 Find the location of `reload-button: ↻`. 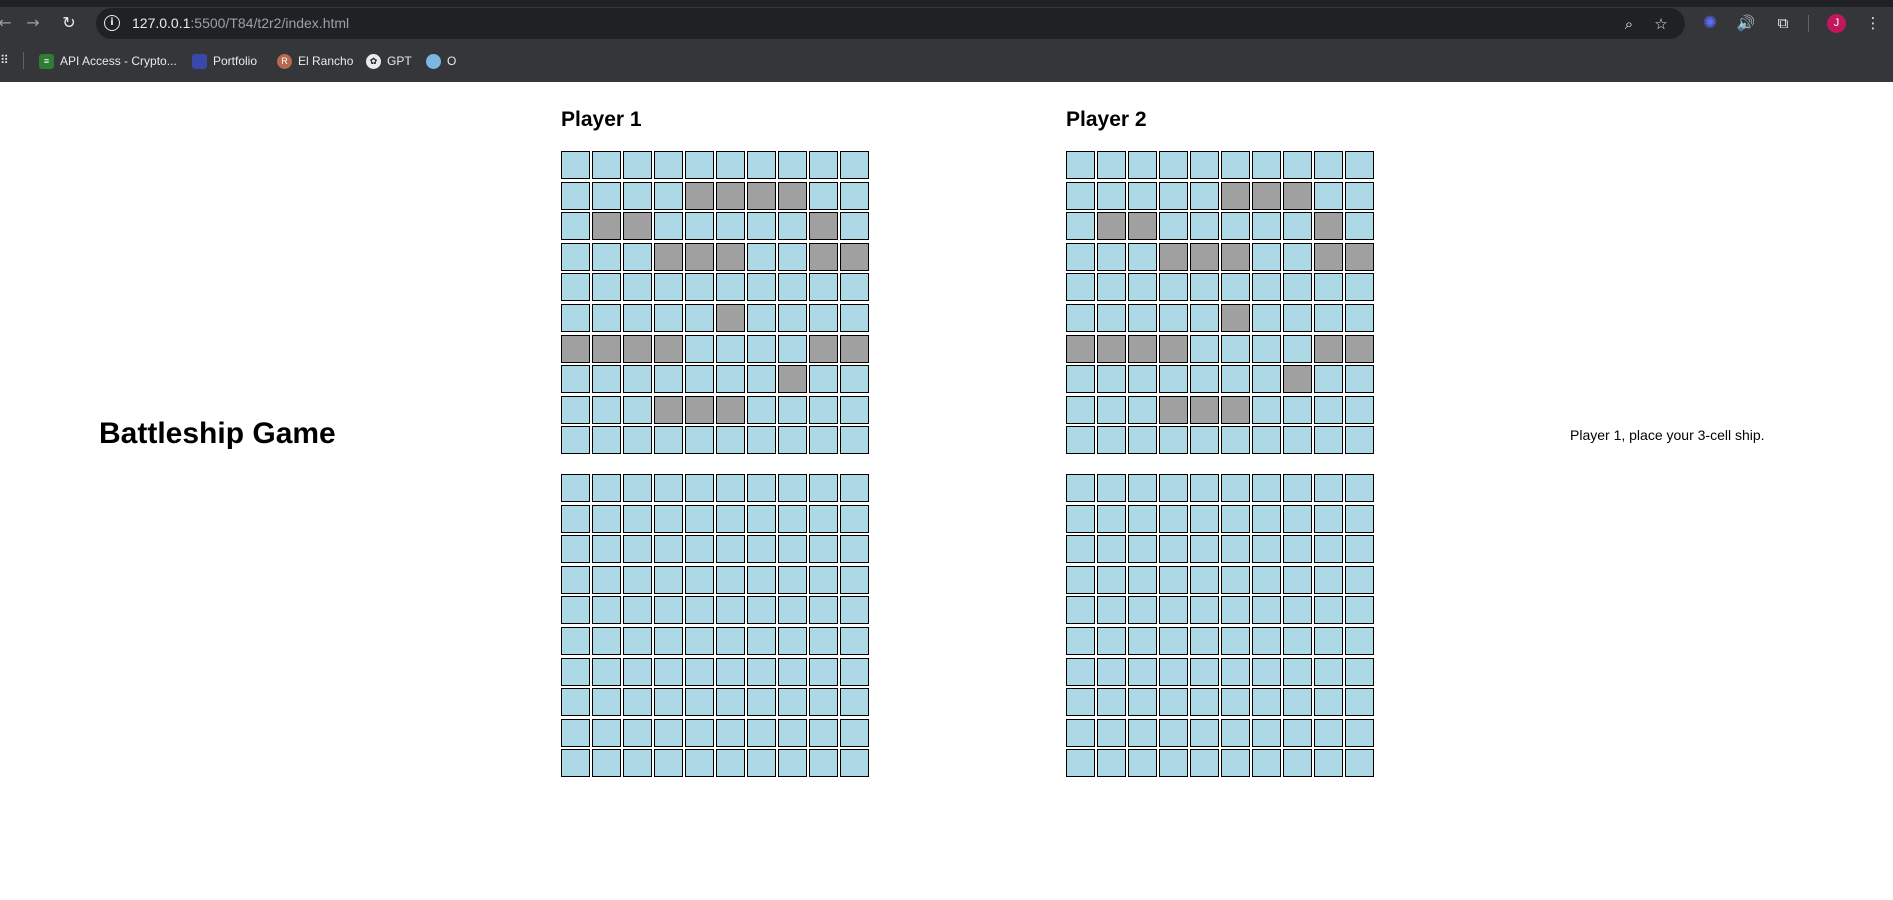

reload-button: ↻ is located at coordinates (69, 23).